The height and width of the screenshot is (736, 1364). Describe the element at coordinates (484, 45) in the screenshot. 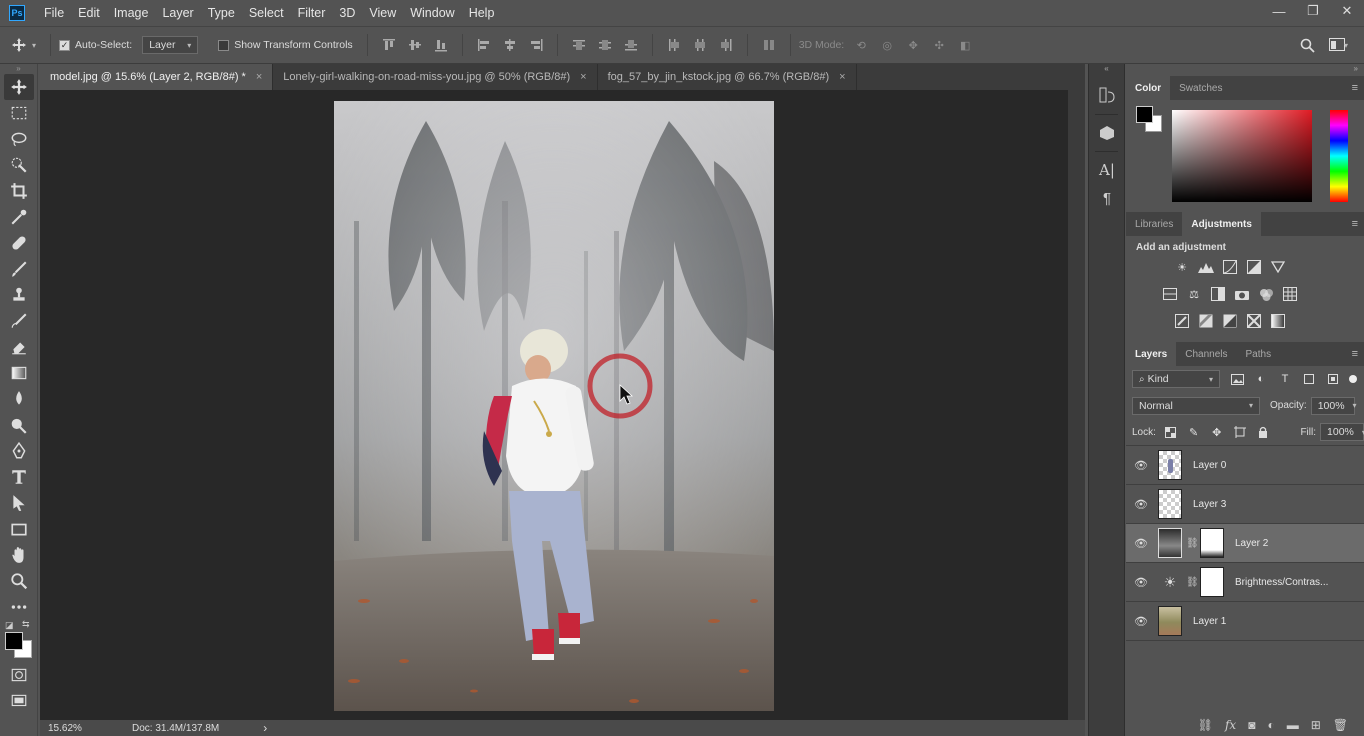

I see `align-left-icon` at that location.